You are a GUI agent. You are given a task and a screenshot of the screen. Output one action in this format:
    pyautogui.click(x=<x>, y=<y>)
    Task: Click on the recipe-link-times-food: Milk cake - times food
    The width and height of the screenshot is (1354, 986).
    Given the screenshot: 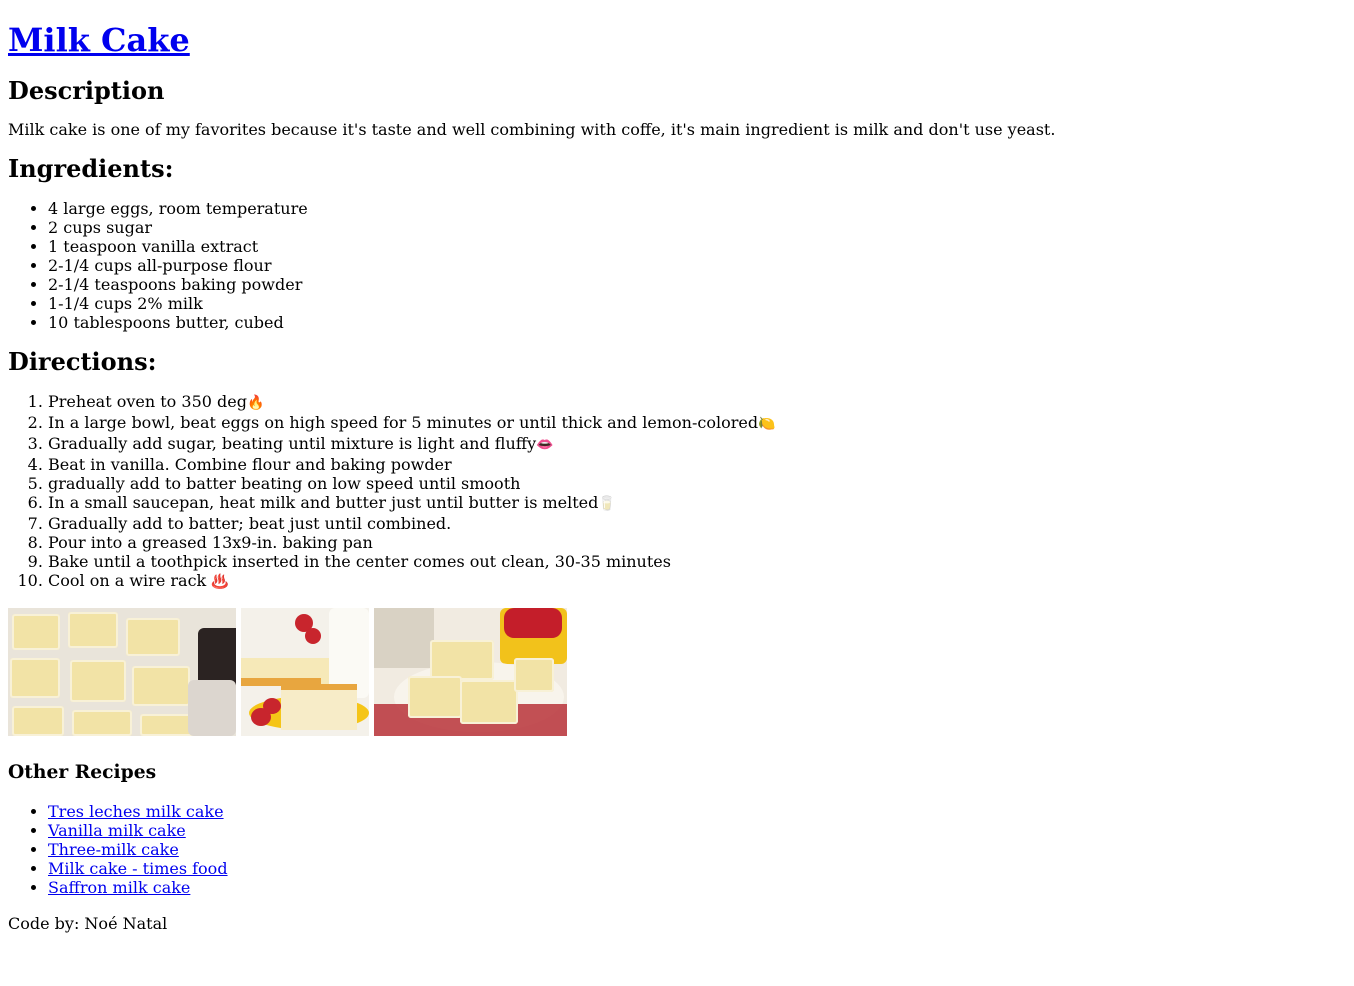 What is the action you would take?
    pyautogui.click(x=138, y=868)
    